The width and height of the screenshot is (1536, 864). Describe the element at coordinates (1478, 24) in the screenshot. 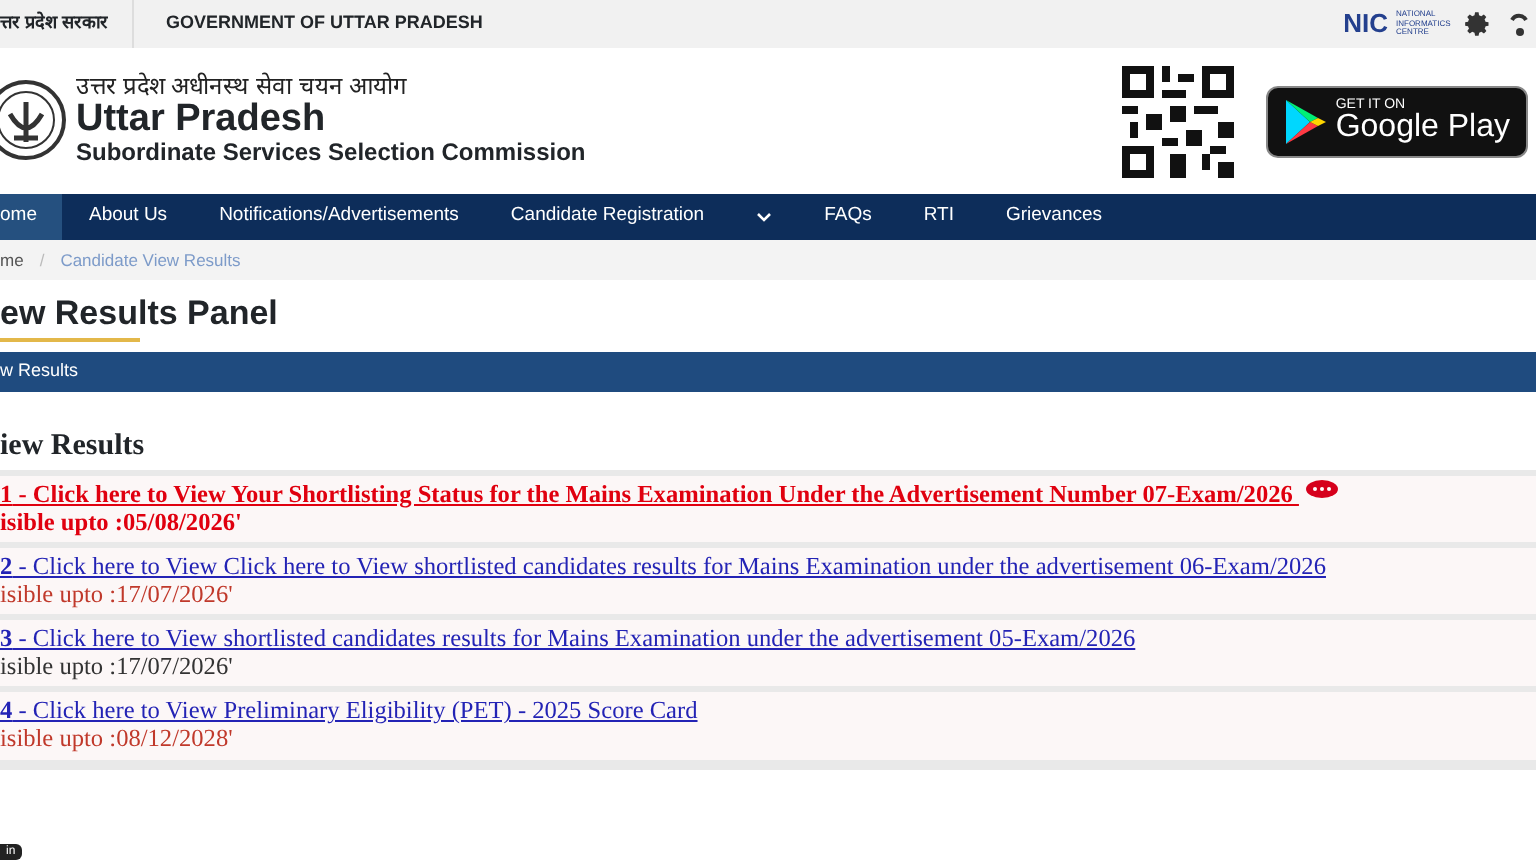

I see `settings-icon` at that location.